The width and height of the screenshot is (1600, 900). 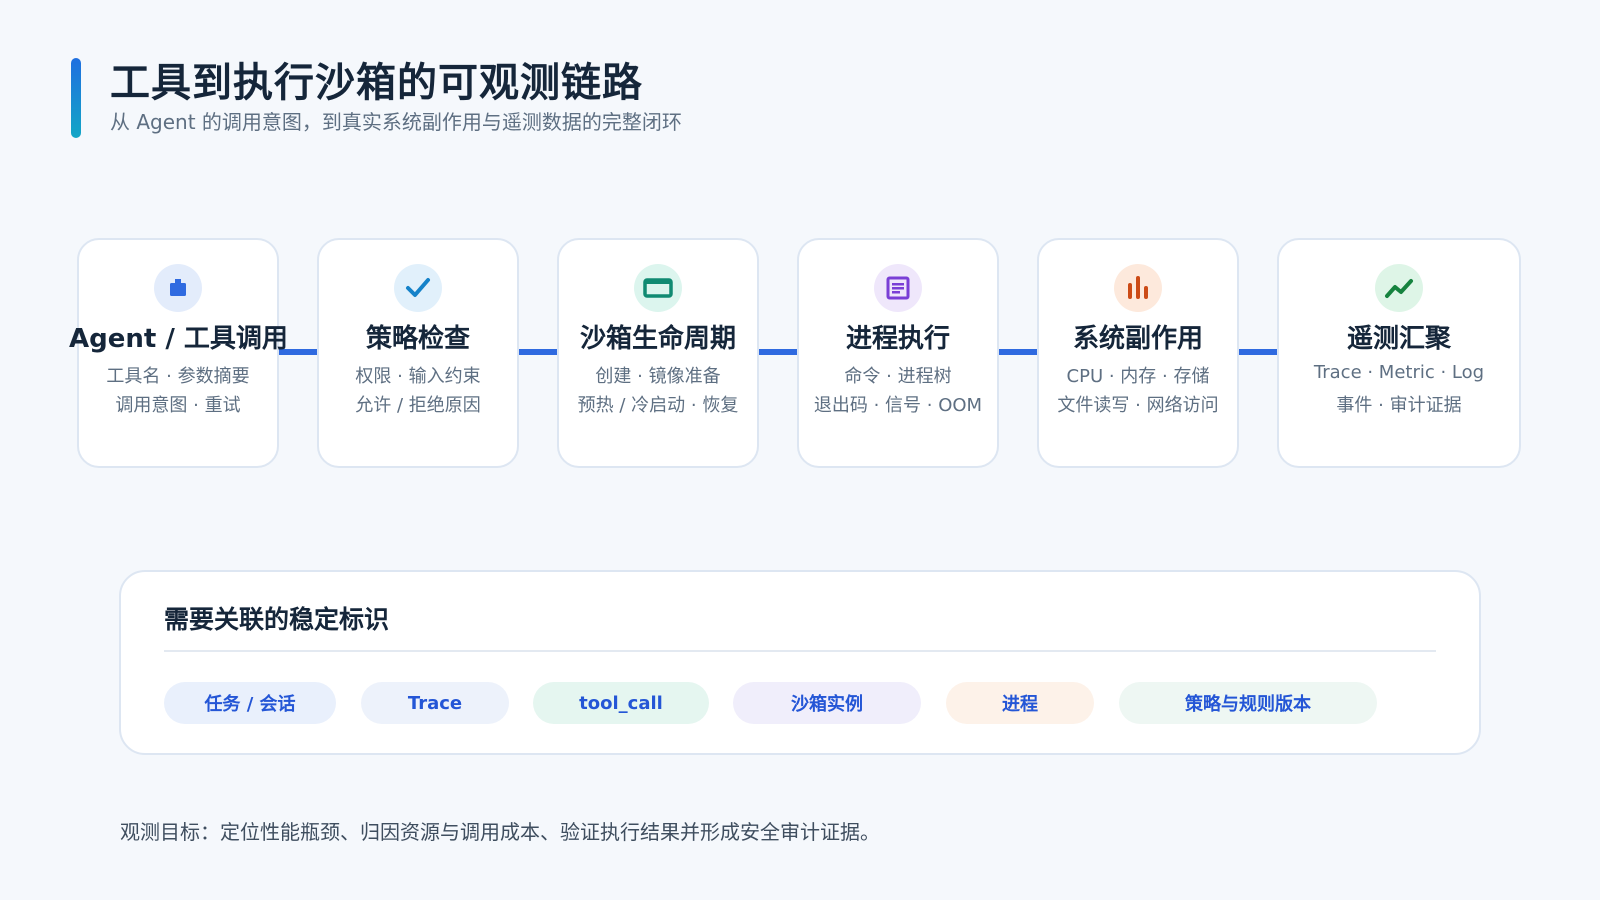 What do you see at coordinates (898, 288) in the screenshot?
I see `document-icon` at bounding box center [898, 288].